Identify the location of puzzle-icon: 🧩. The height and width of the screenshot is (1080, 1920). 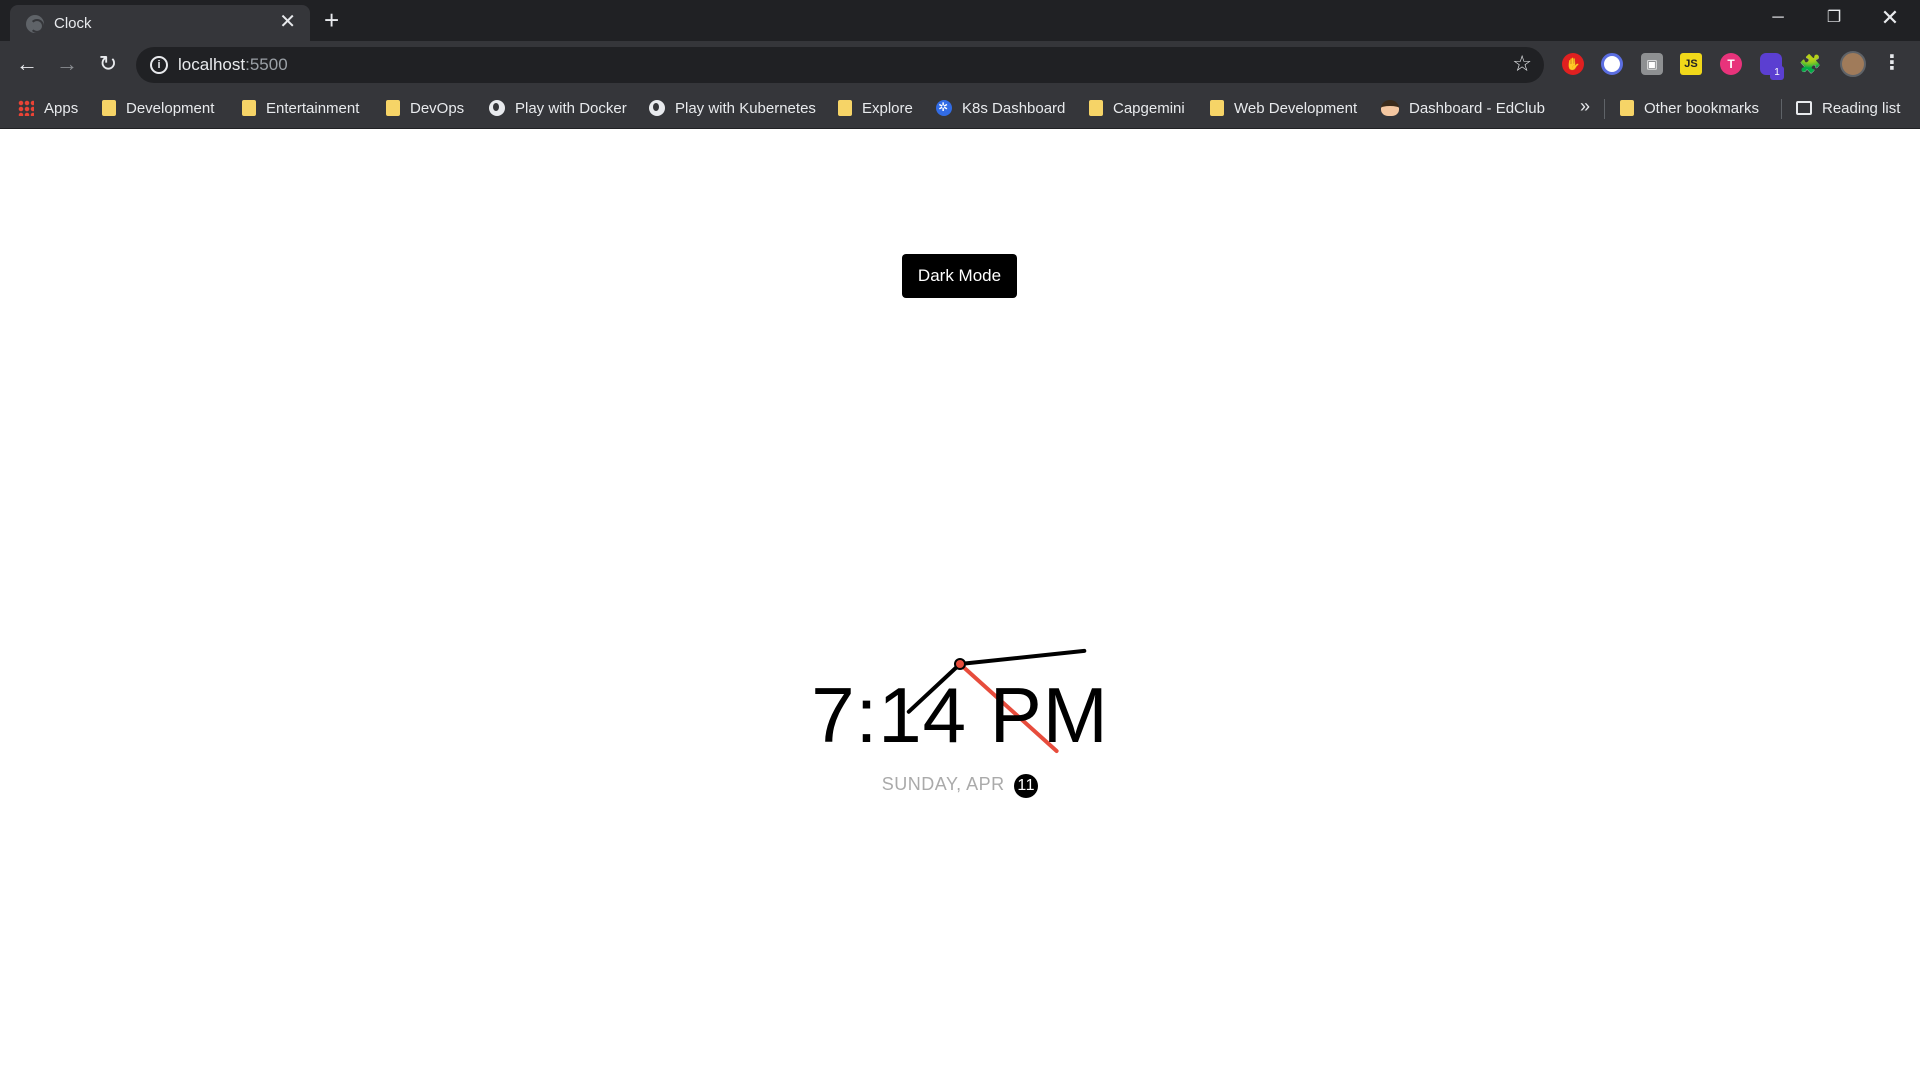
(1810, 64).